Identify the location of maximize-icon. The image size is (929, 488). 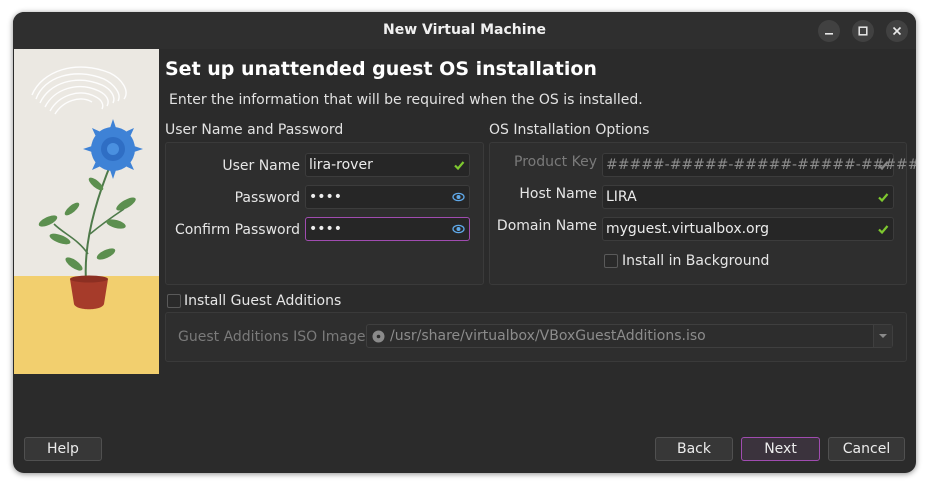
(863, 31).